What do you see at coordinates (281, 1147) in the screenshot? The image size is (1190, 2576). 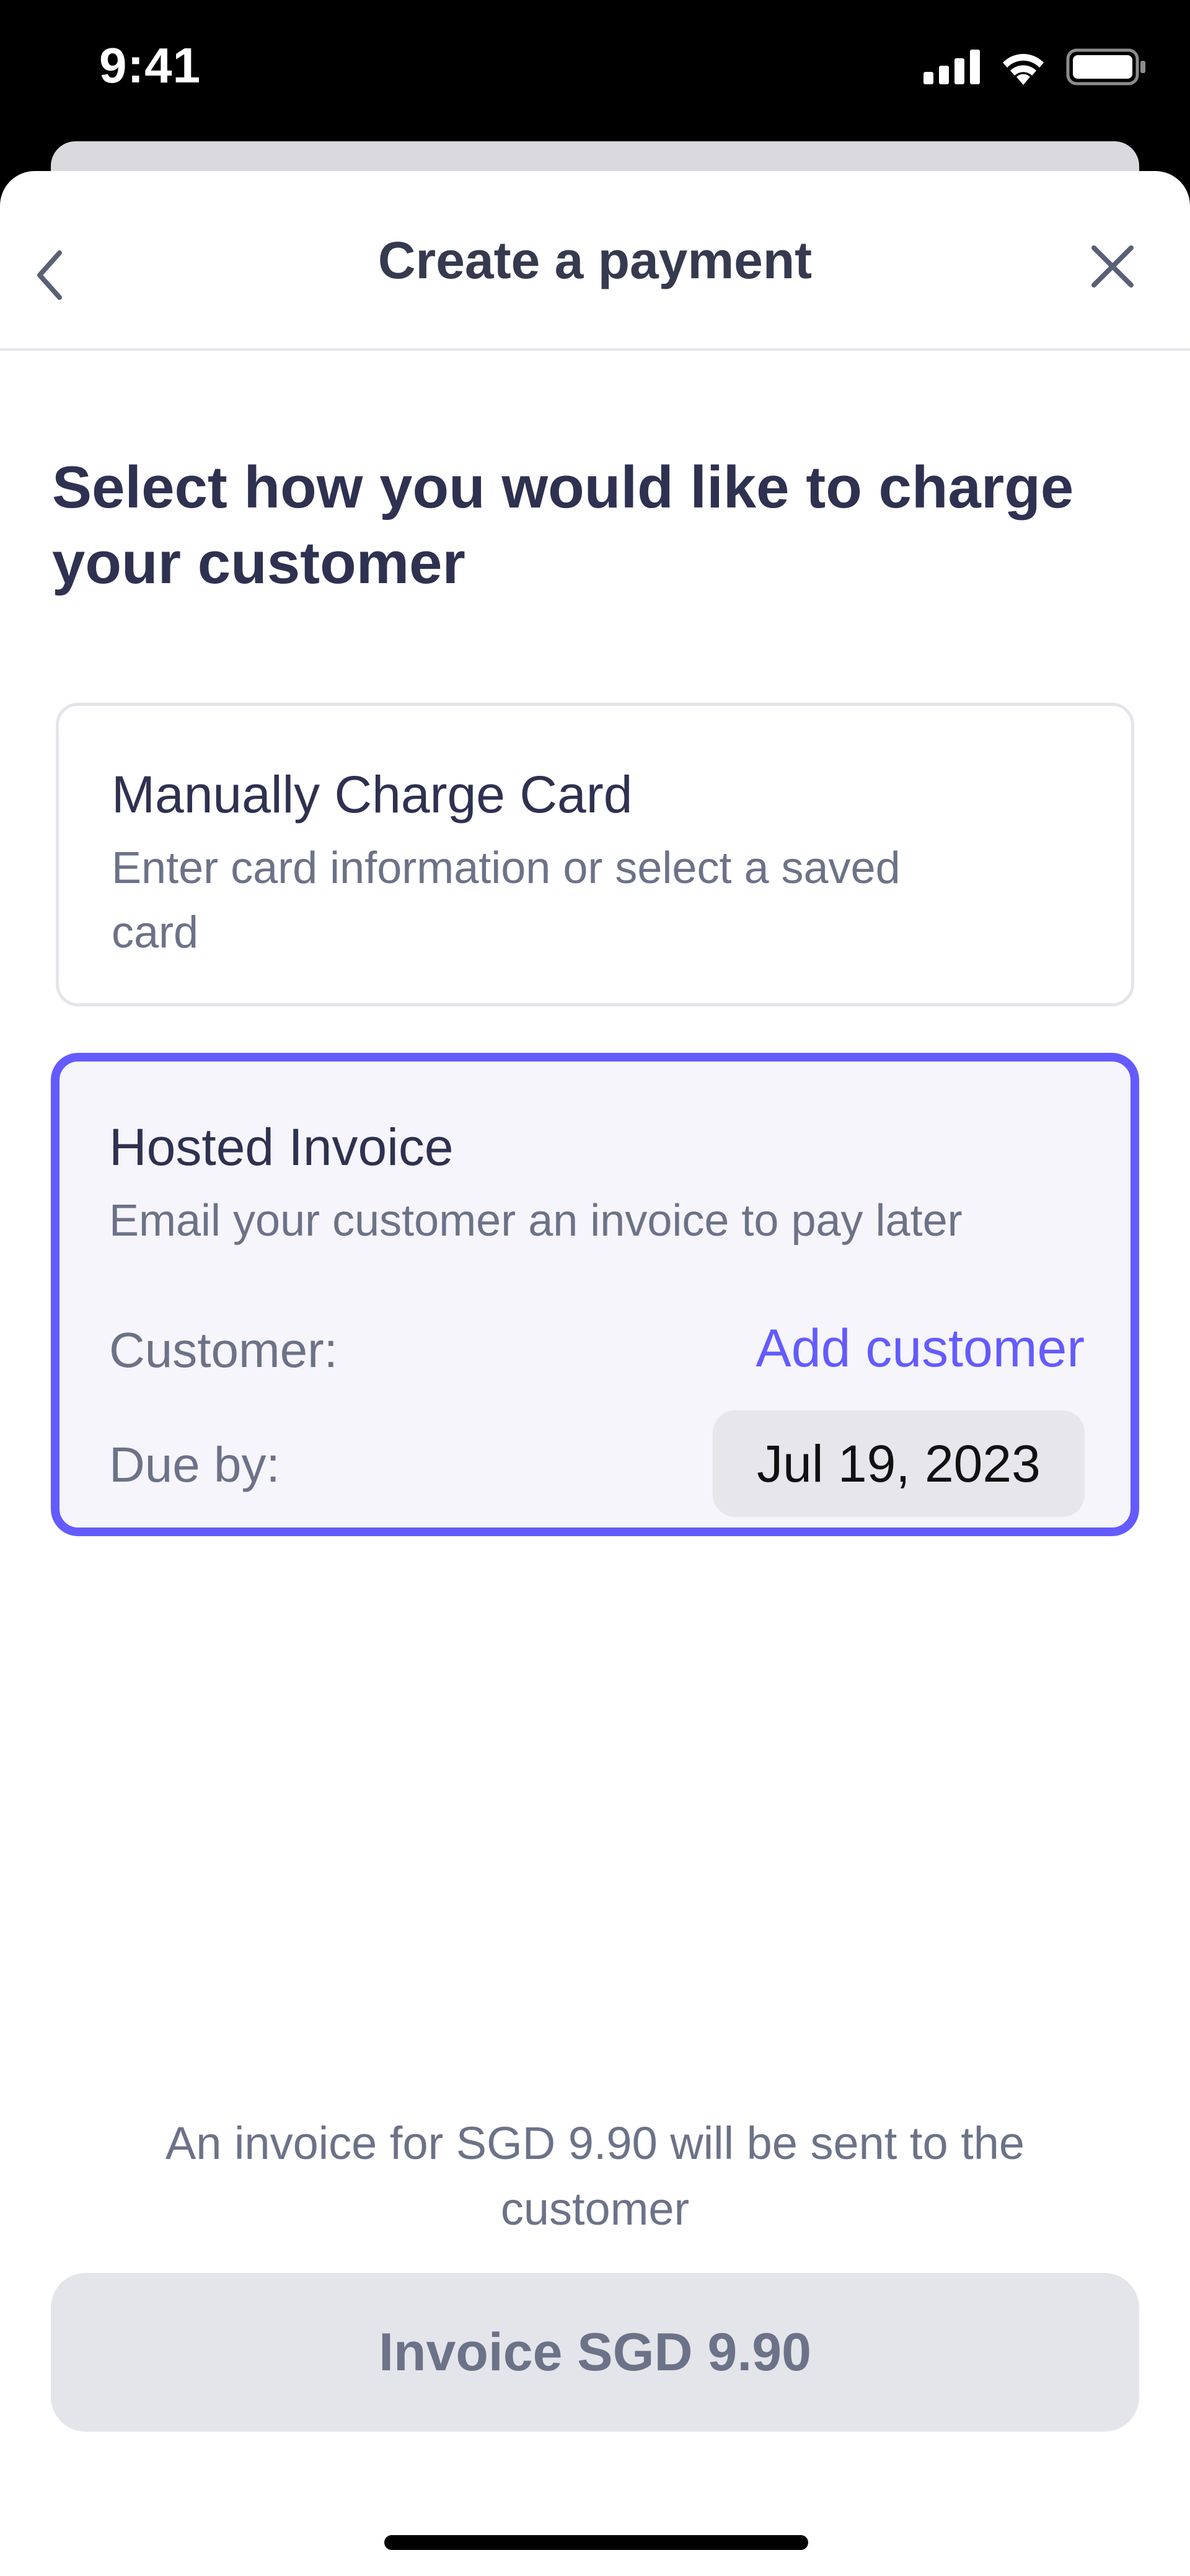 I see `option-title: Hosted Invoice` at bounding box center [281, 1147].